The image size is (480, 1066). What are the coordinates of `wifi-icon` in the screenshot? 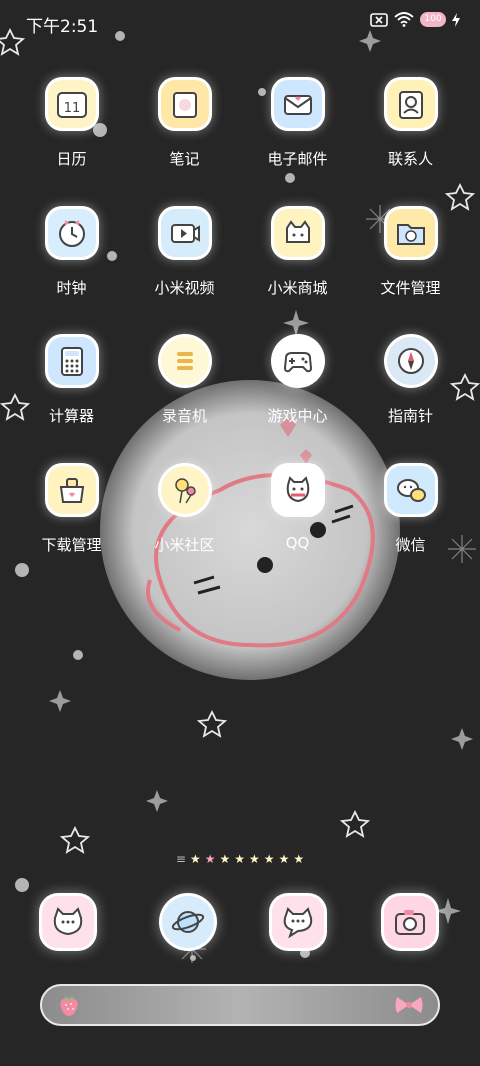 It's located at (404, 19).